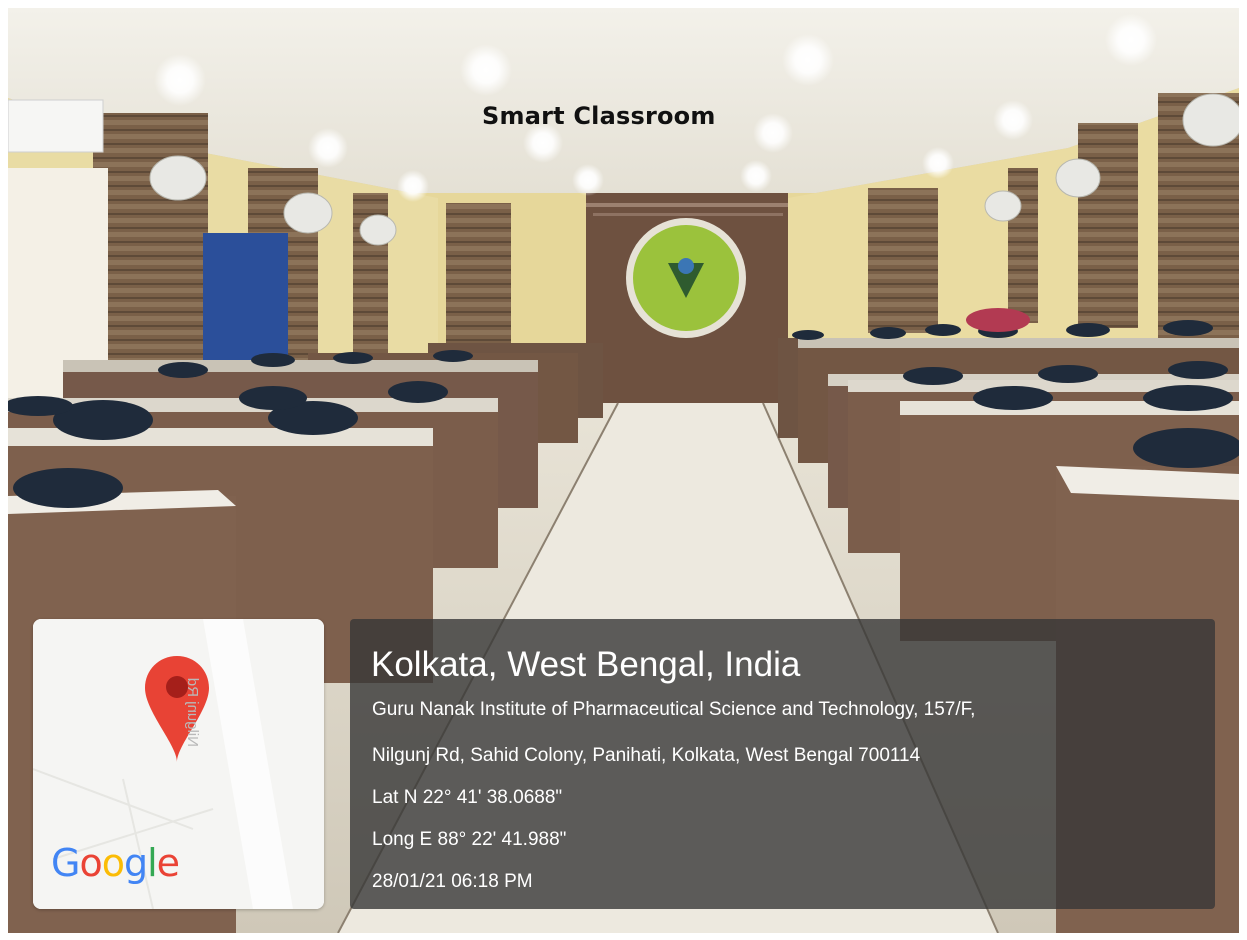  What do you see at coordinates (192, 712) in the screenshot?
I see `map-road-label: Nilgunj Rd` at bounding box center [192, 712].